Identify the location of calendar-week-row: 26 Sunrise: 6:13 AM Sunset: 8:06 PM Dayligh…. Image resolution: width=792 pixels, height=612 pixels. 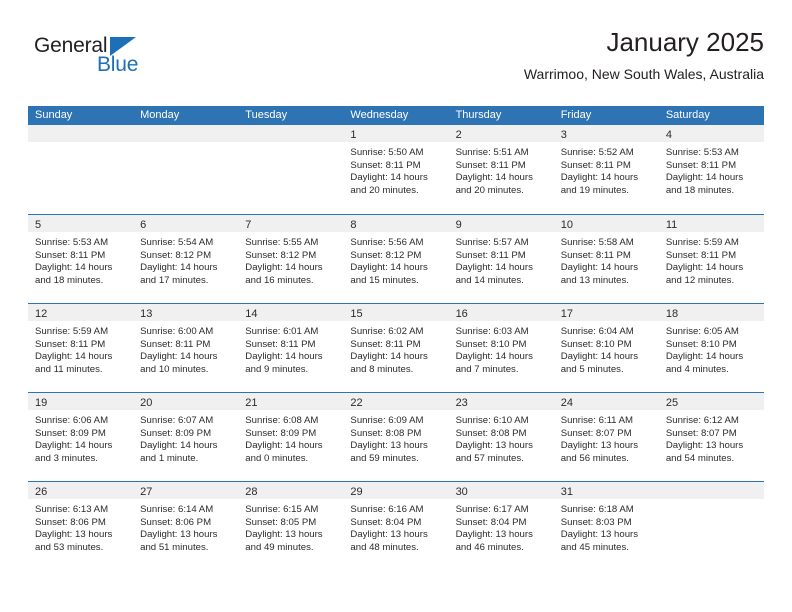
(396, 525).